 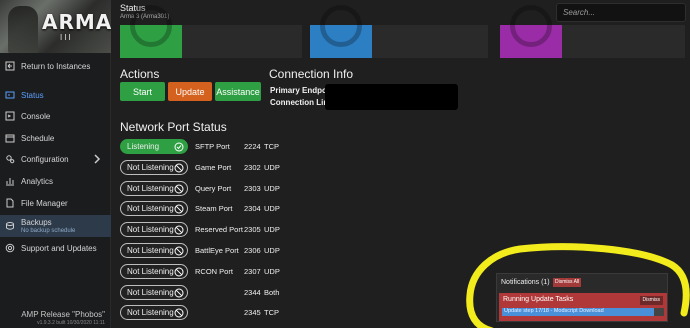 I want to click on update-button: Update, so click(x=190, y=91).